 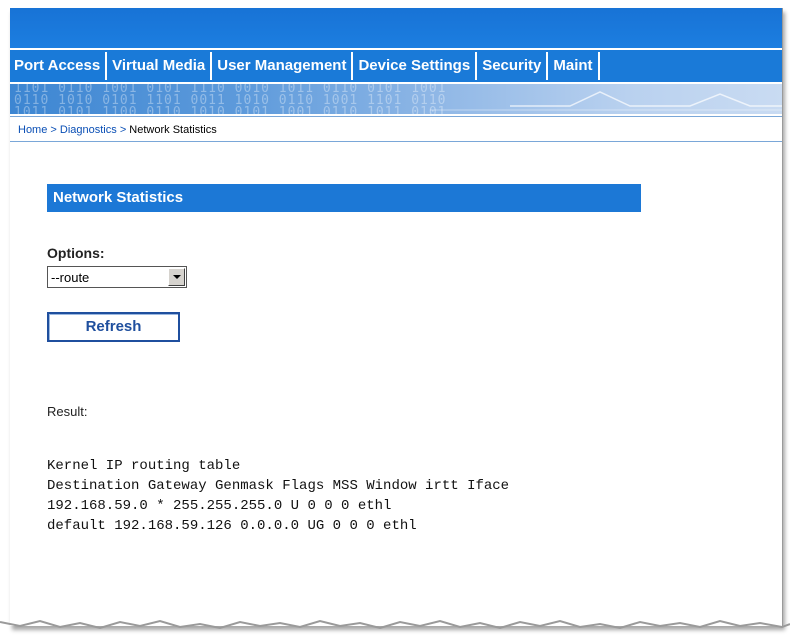 I want to click on torn-paper-edge, so click(x=395, y=624).